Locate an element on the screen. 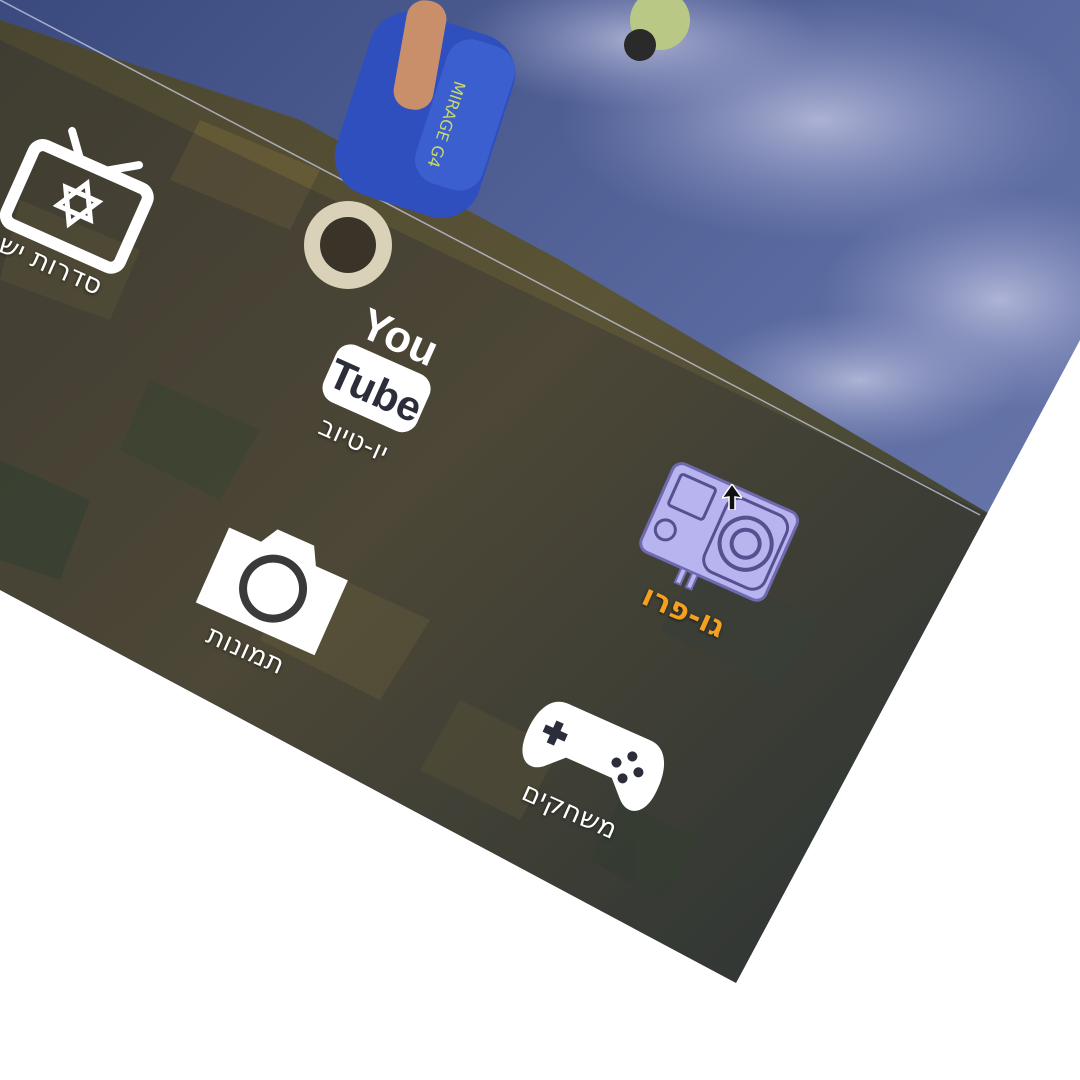 The width and height of the screenshot is (1080, 1080). menu-item-photos: תמונות is located at coordinates (270, 595).